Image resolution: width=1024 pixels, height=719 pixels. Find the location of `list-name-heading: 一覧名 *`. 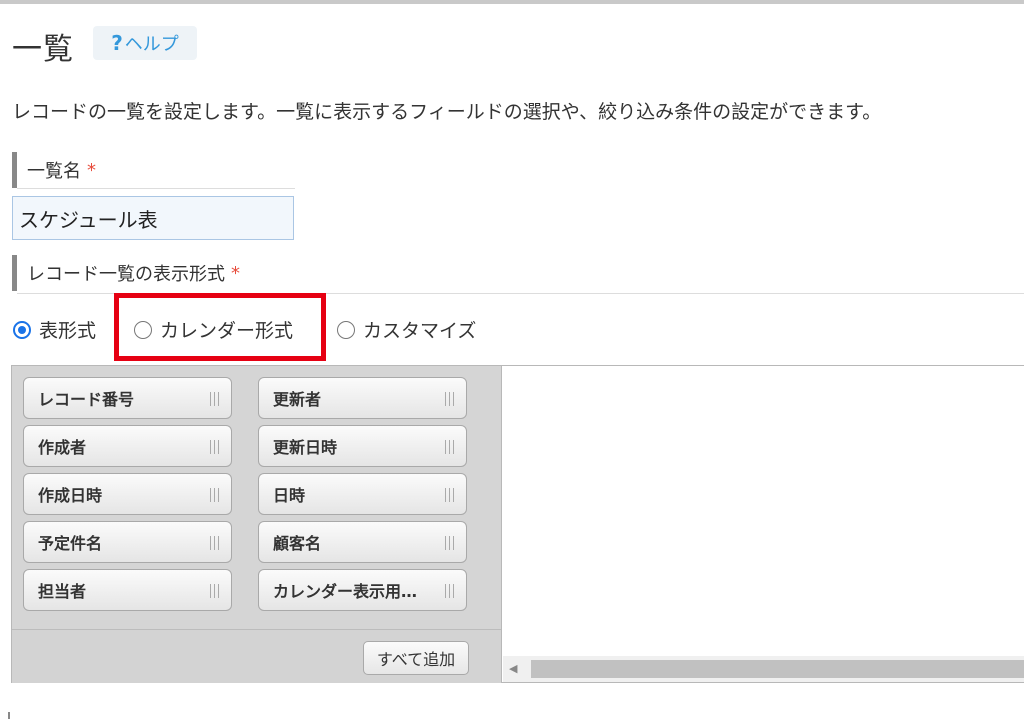

list-name-heading: 一覧名 * is located at coordinates (54, 170).